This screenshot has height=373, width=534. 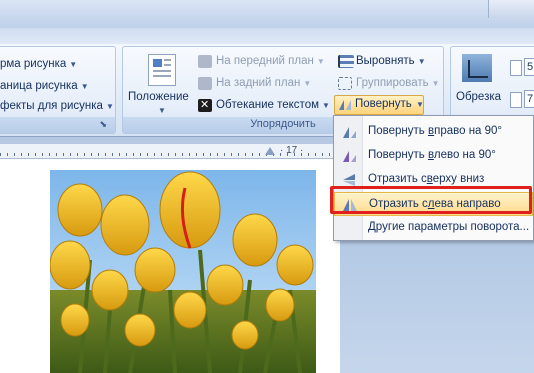 What do you see at coordinates (349, 156) in the screenshot?
I see `rotate-left-icon` at bounding box center [349, 156].